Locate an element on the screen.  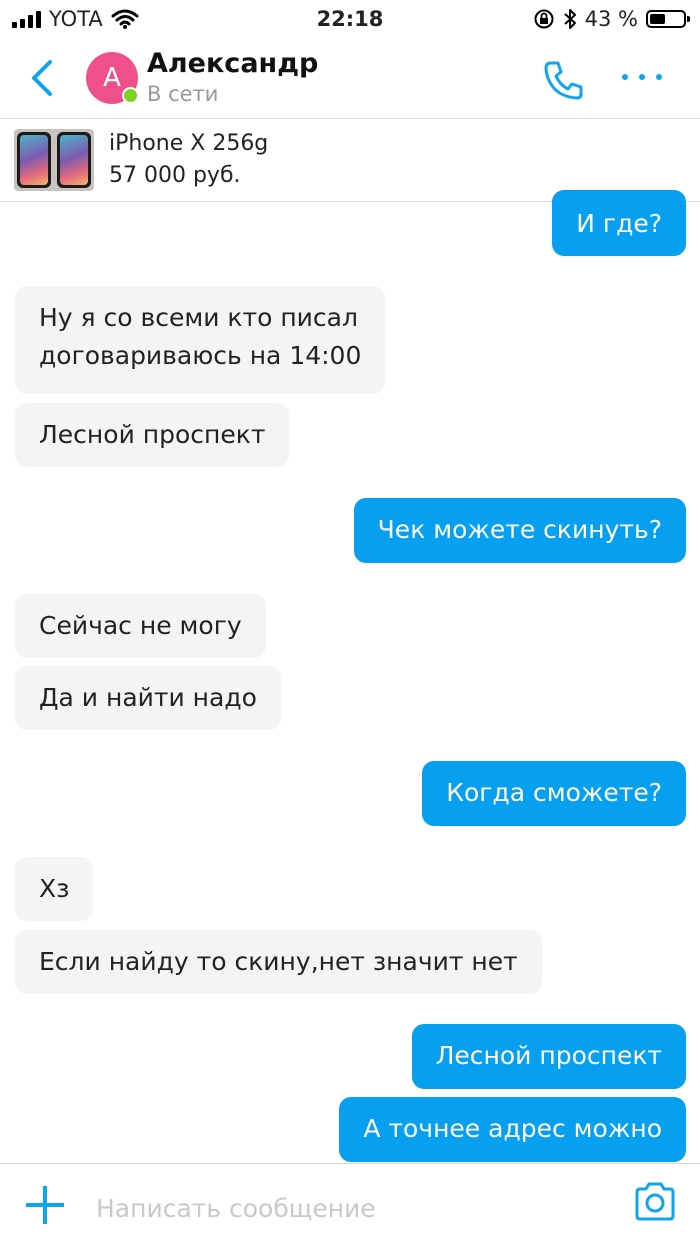
battery-percent: 43 % is located at coordinates (611, 19).